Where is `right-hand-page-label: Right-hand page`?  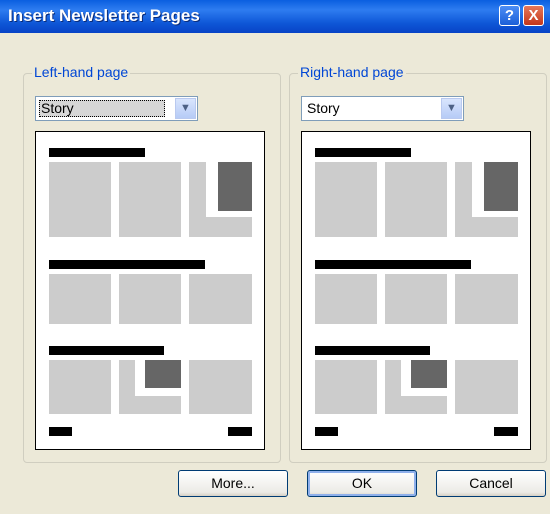 right-hand-page-label: Right-hand page is located at coordinates (352, 72).